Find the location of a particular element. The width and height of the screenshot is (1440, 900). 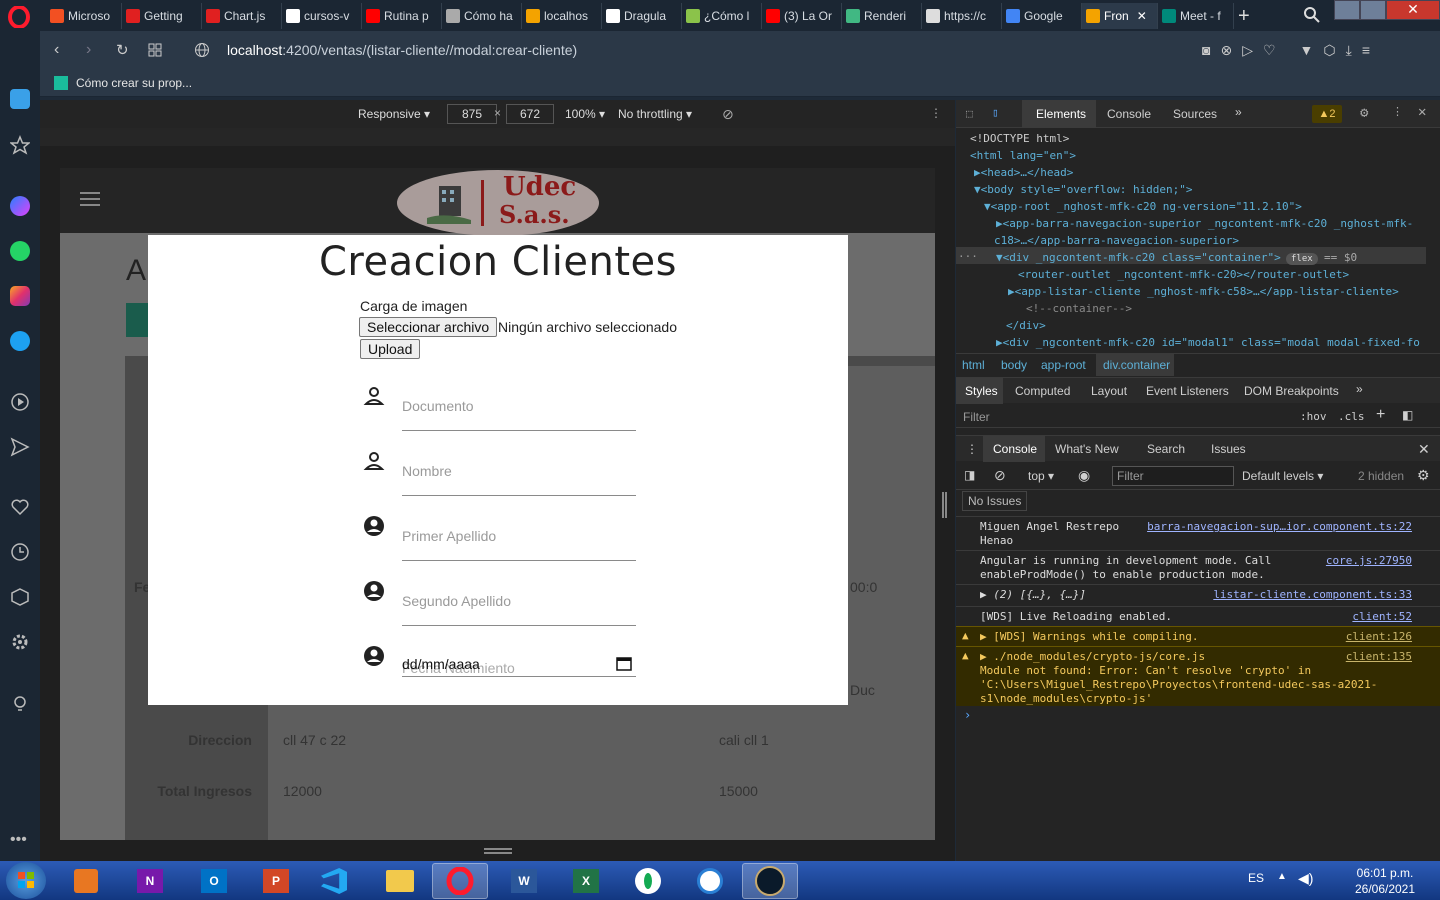

calendar-icon is located at coordinates (624, 663).